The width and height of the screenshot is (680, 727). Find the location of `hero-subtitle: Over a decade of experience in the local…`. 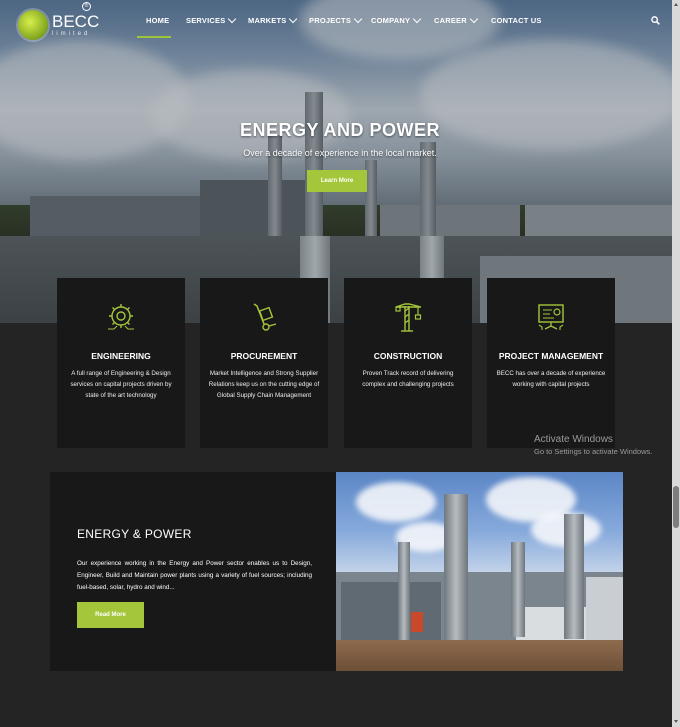

hero-subtitle: Over a decade of experience in the local… is located at coordinates (340, 153).